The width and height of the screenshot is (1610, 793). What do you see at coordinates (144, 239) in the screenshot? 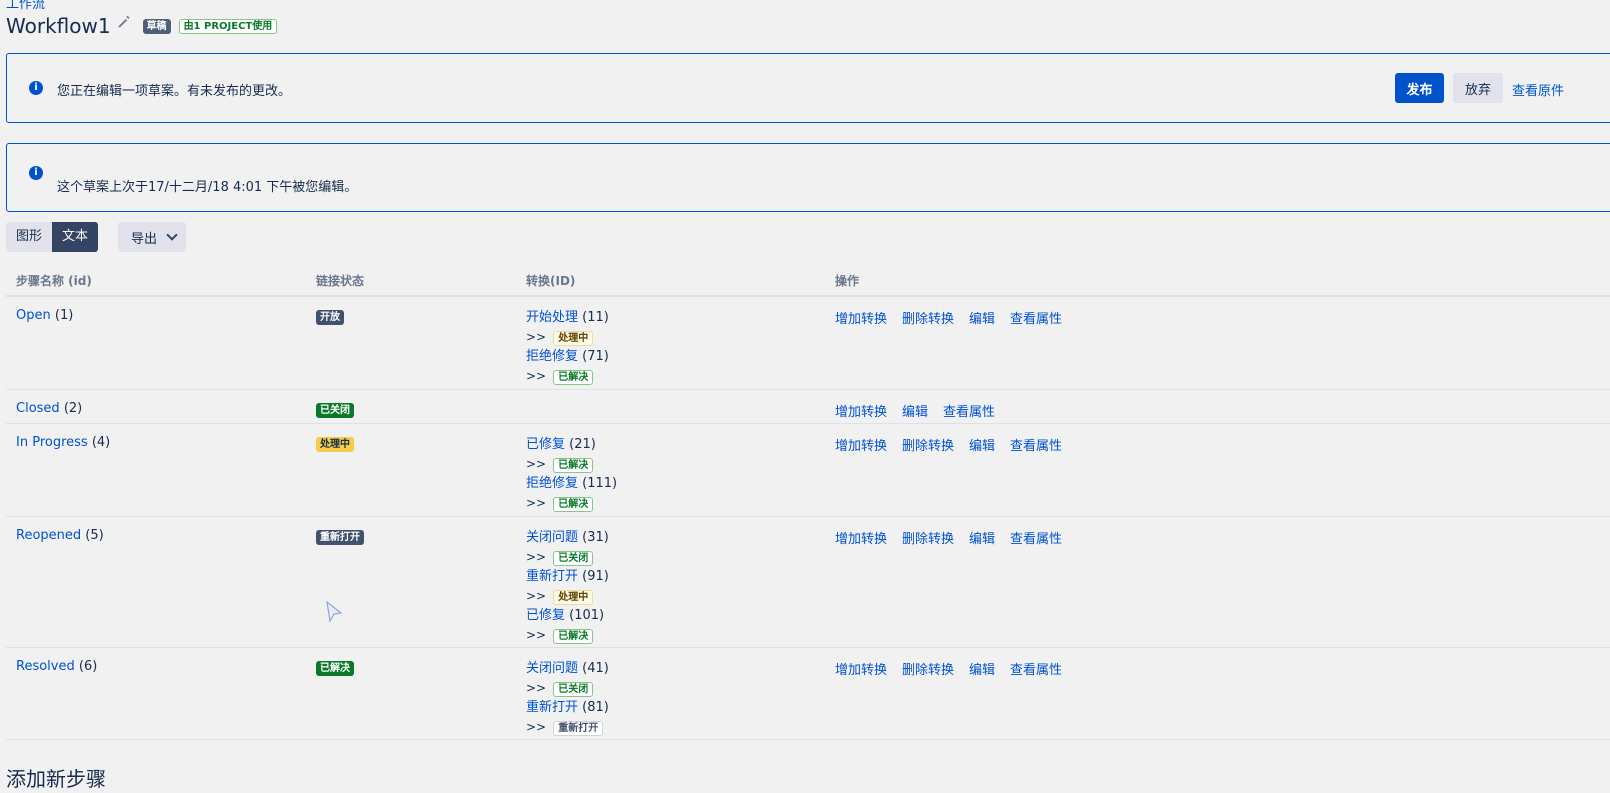
I see `export-label: 导出` at bounding box center [144, 239].